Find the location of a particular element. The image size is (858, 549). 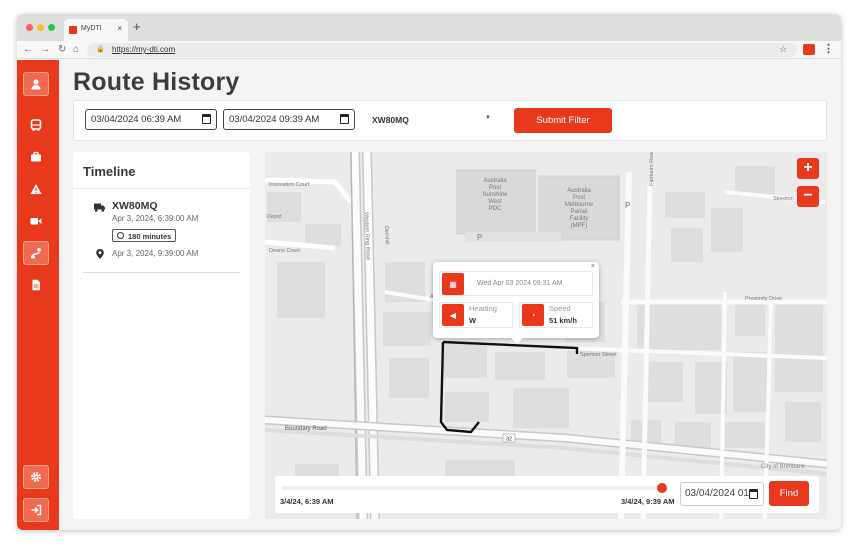

forward-icon: → is located at coordinates (45, 49).